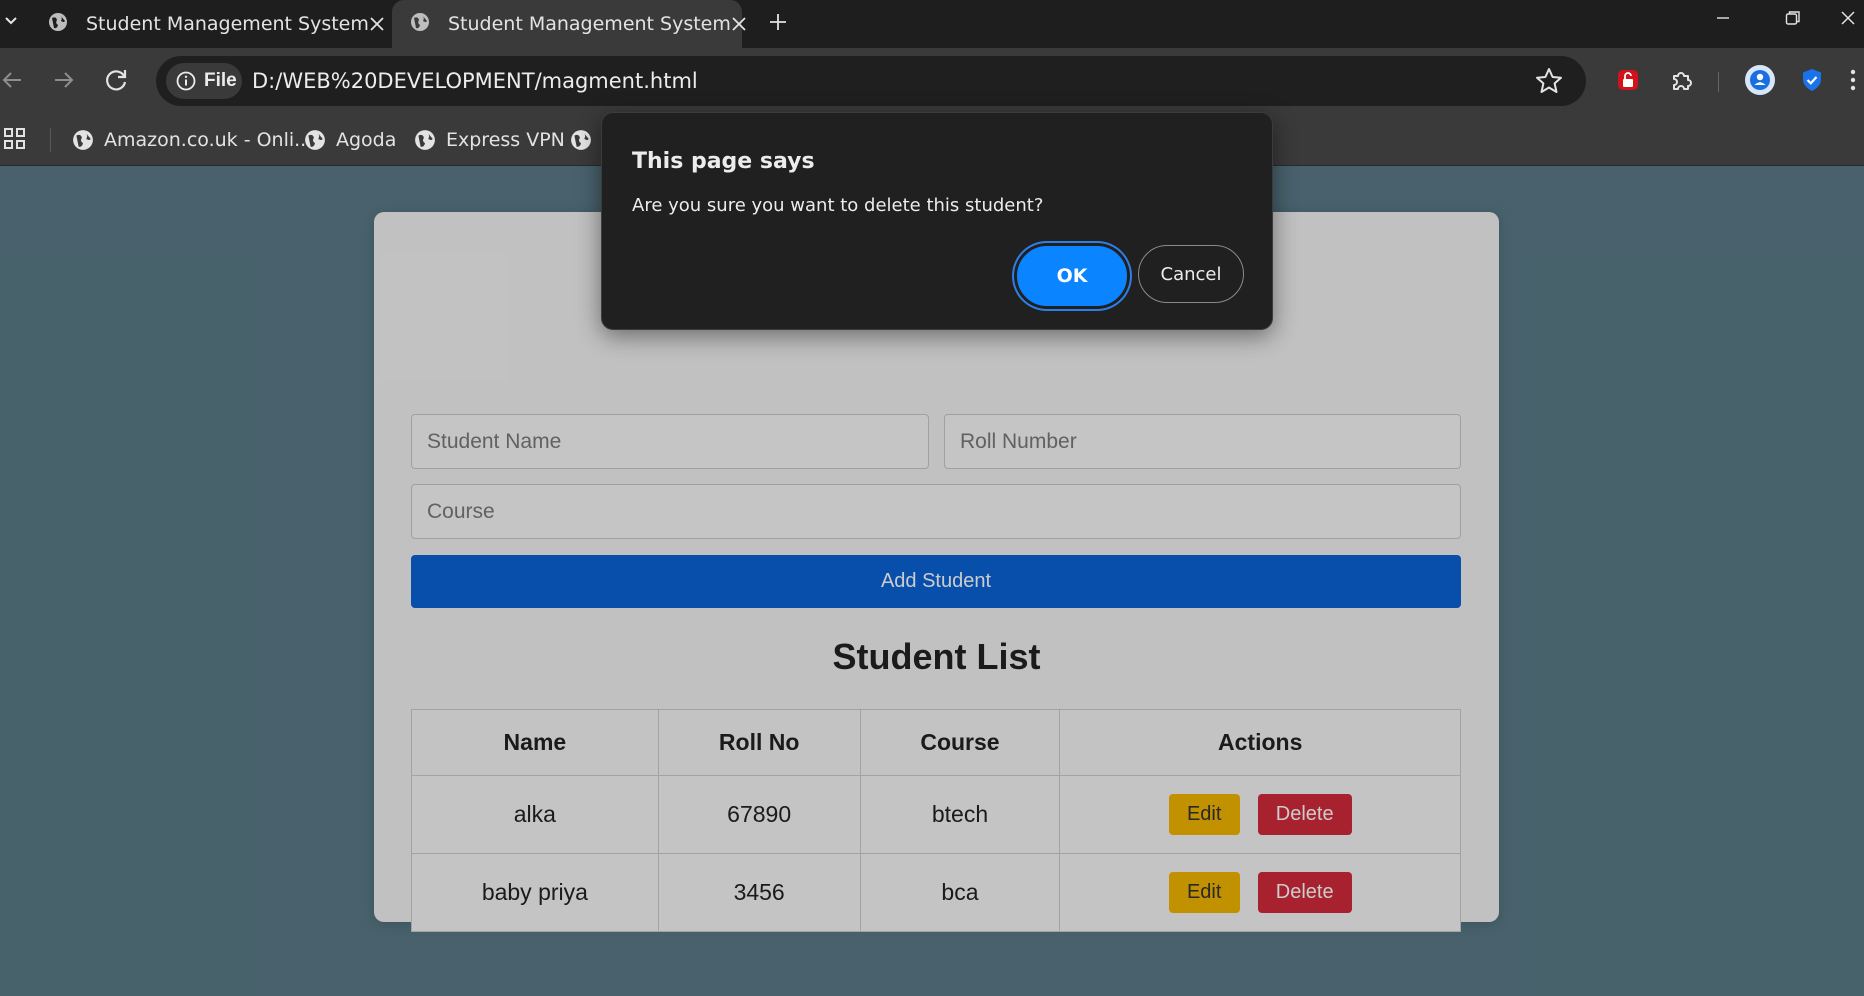 Image resolution: width=1864 pixels, height=996 pixels. What do you see at coordinates (1793, 18) in the screenshot?
I see `restore-icon` at bounding box center [1793, 18].